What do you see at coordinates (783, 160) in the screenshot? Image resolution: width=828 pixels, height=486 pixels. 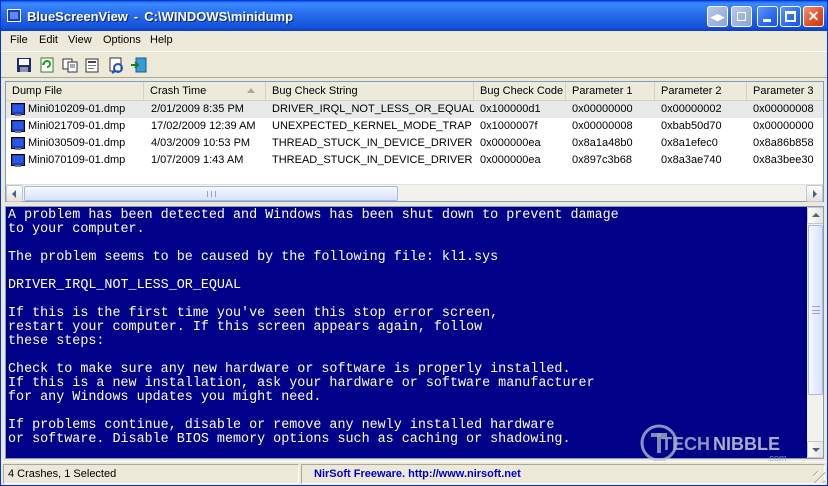 I see `cell-parameter-3: 0x8a3bee30` at bounding box center [783, 160].